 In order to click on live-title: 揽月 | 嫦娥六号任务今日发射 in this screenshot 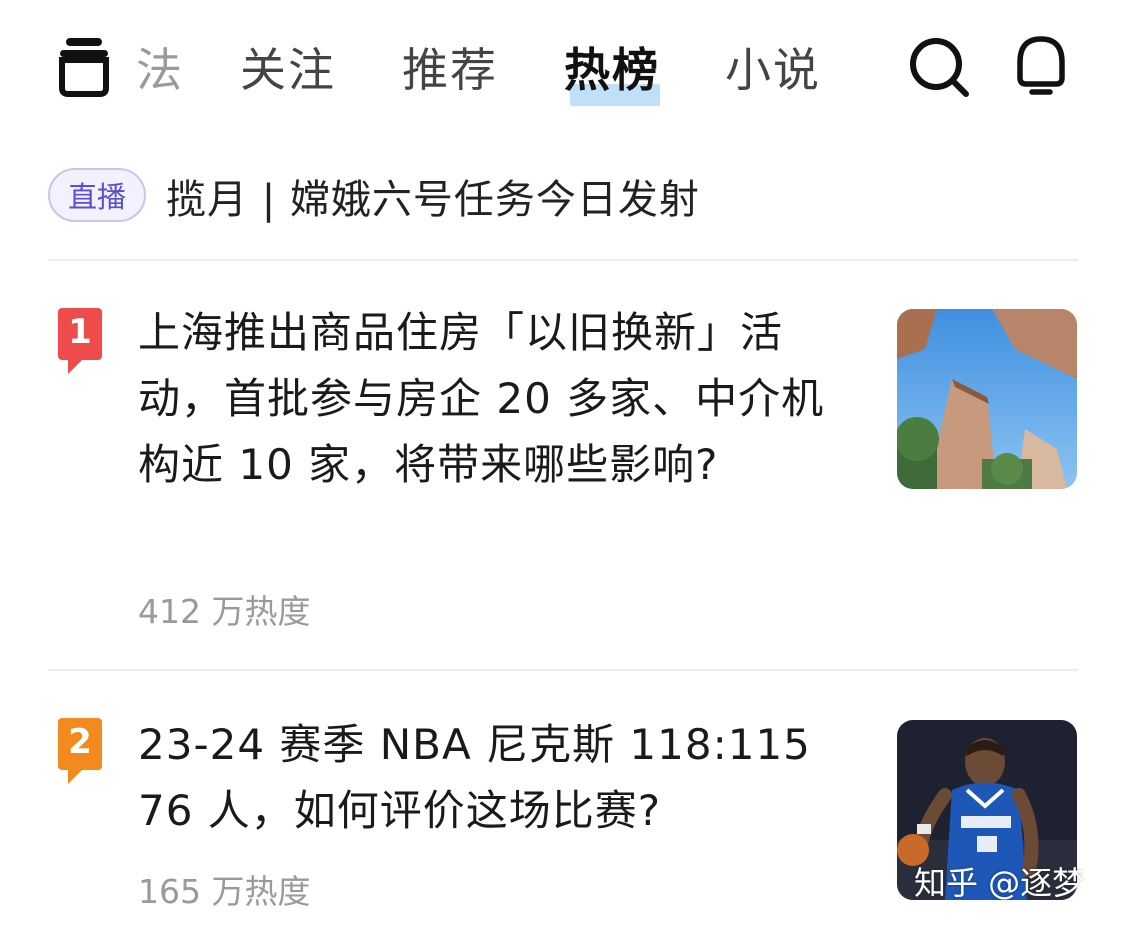, I will do `click(433, 200)`.